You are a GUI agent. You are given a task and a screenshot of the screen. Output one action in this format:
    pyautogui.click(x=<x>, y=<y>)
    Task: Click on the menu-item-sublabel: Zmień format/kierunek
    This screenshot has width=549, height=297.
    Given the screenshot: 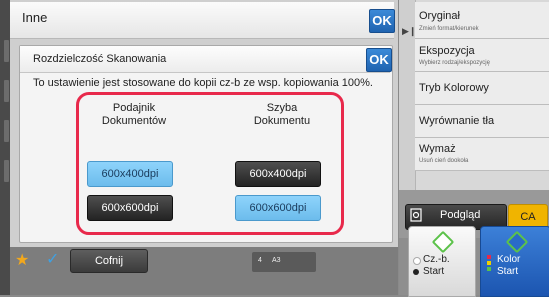 What is the action you would take?
    pyautogui.click(x=449, y=29)
    